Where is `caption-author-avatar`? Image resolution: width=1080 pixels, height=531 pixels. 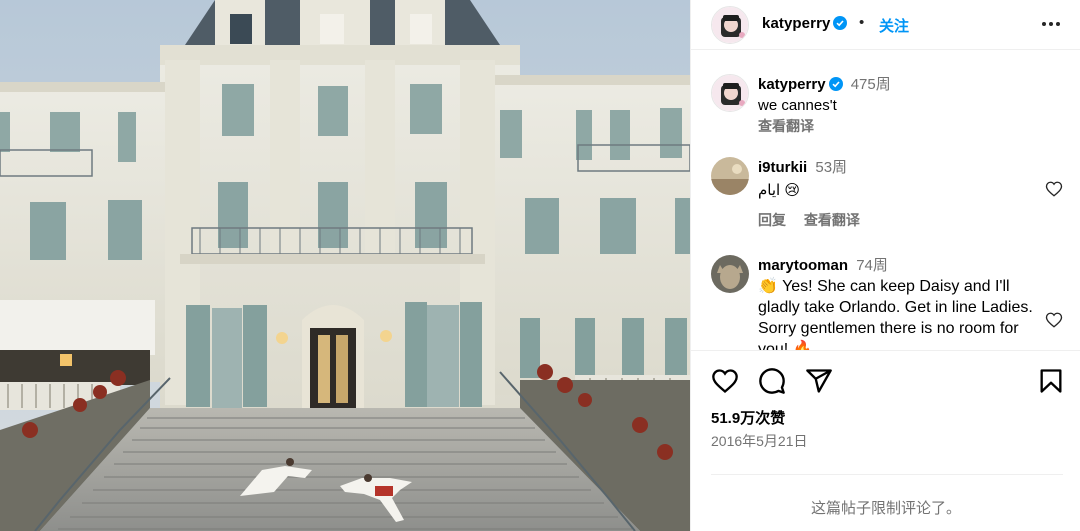
caption-author-avatar is located at coordinates (730, 93).